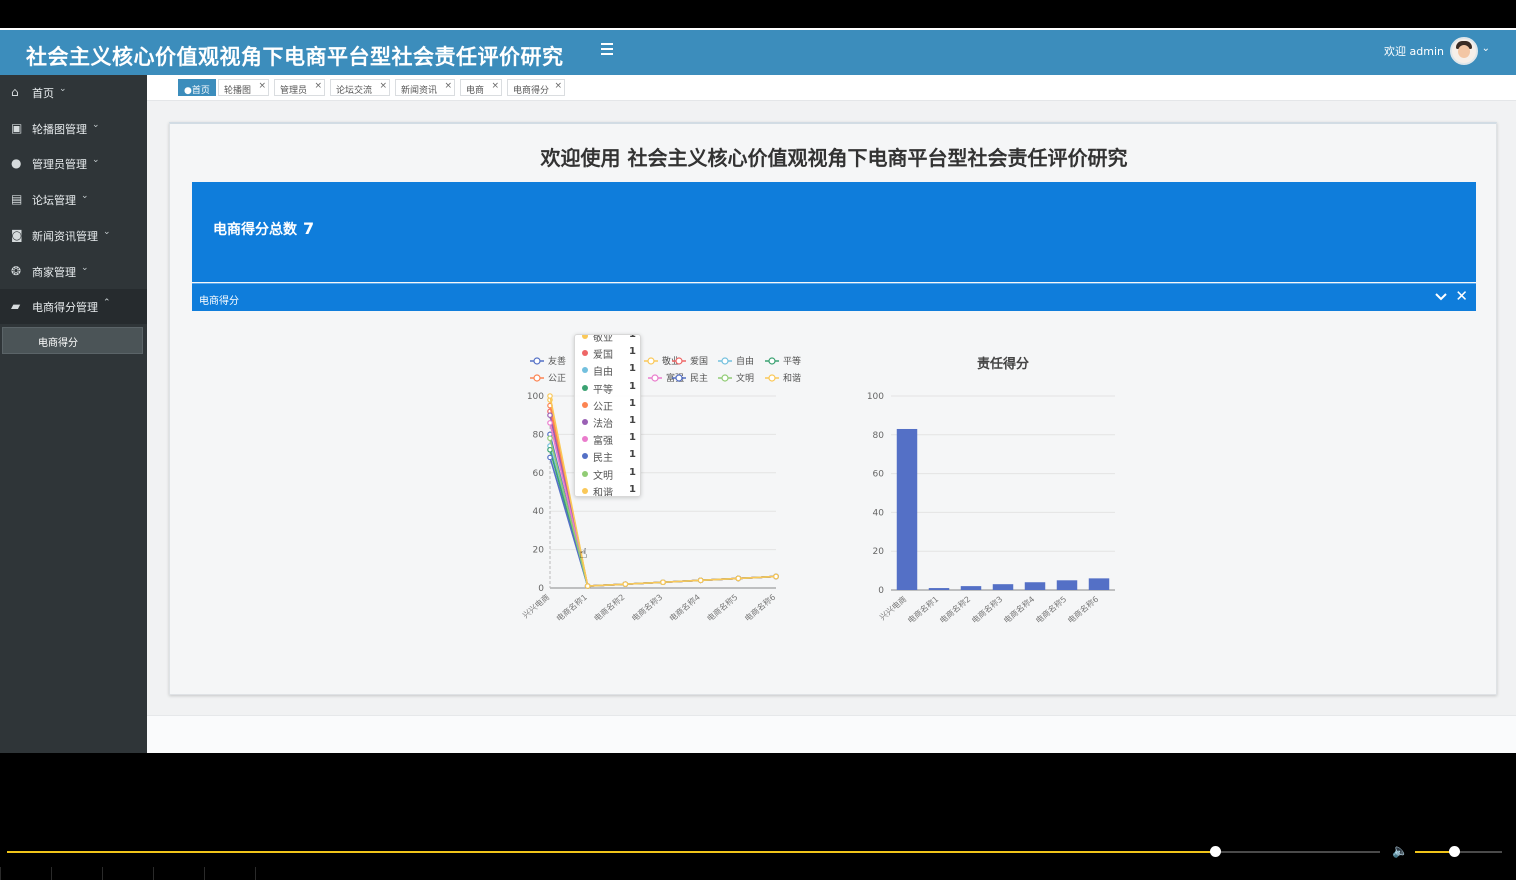  I want to click on tooltip-series-name: 平等, so click(603, 390).